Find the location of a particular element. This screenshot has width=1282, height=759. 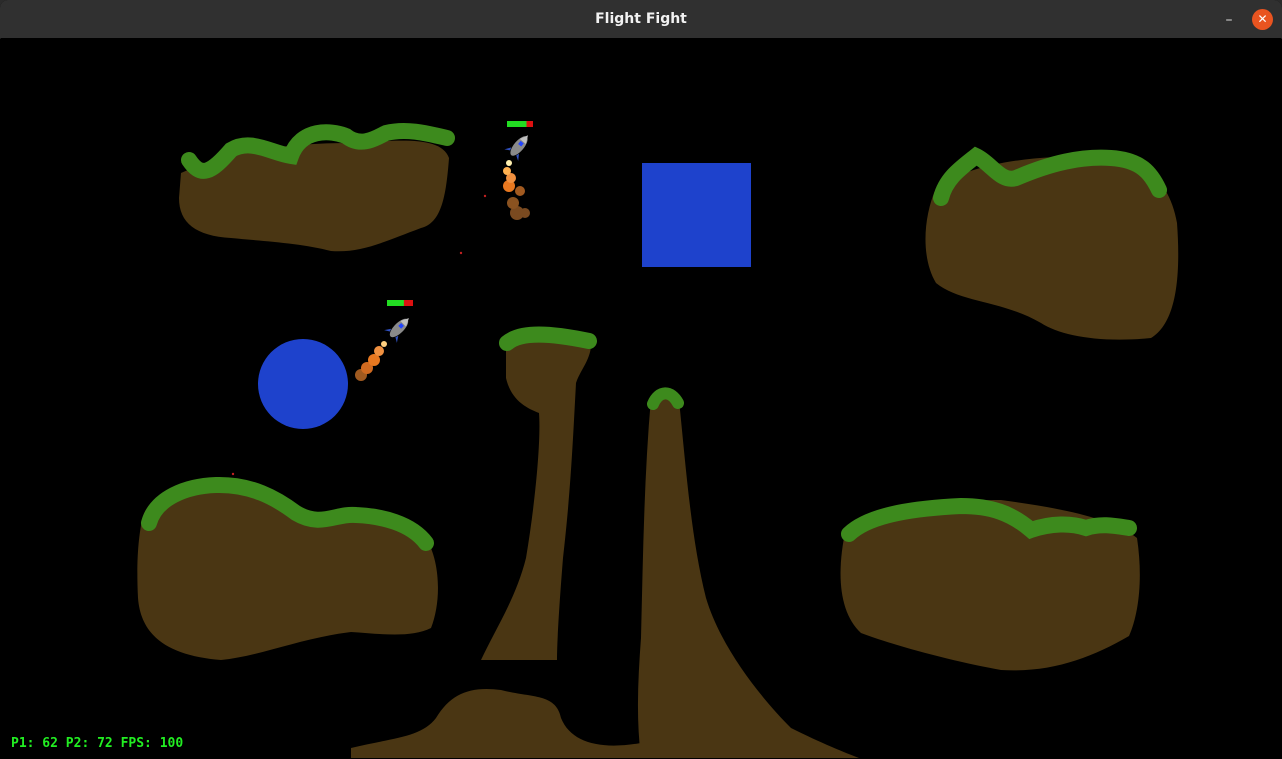

hud-status: P1: 62 P2: 72 FPS: 100 is located at coordinates (97, 743).